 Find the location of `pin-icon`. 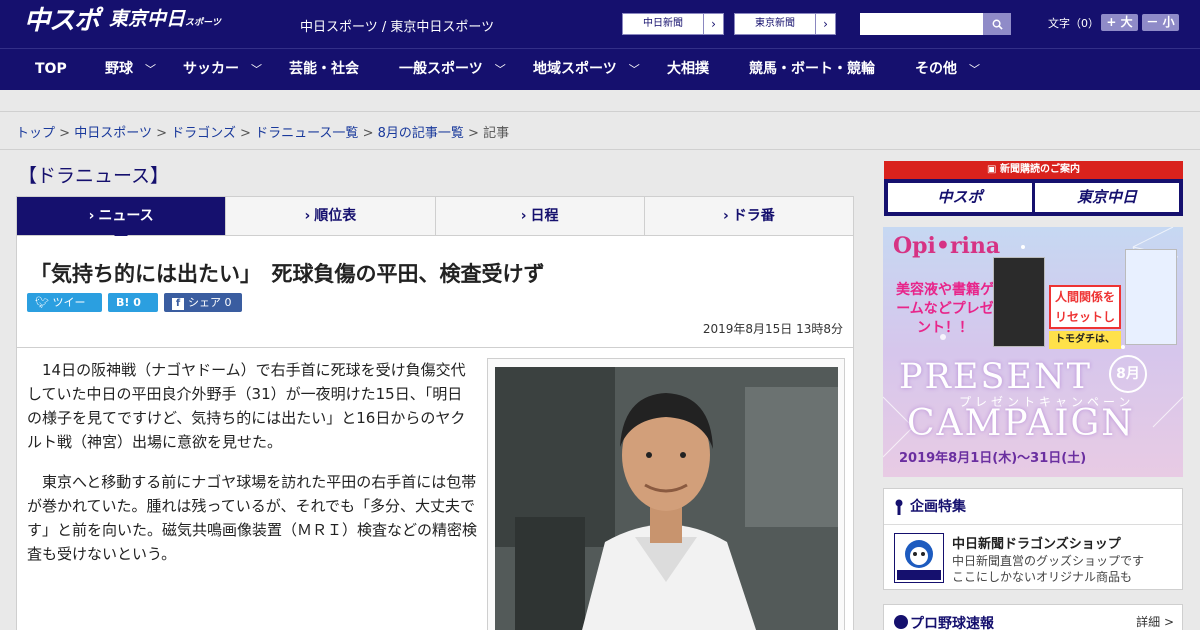

pin-icon is located at coordinates (899, 507).